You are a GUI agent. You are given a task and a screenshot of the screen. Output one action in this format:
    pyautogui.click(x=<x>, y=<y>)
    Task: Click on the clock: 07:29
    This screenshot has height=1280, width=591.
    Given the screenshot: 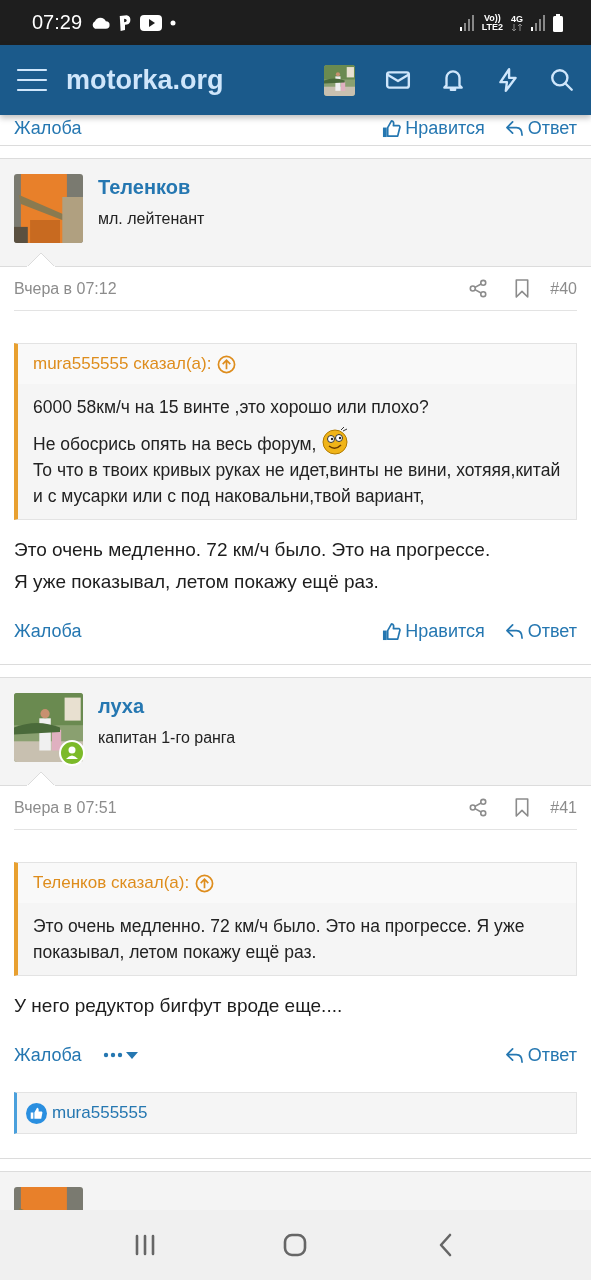 What is the action you would take?
    pyautogui.click(x=57, y=22)
    